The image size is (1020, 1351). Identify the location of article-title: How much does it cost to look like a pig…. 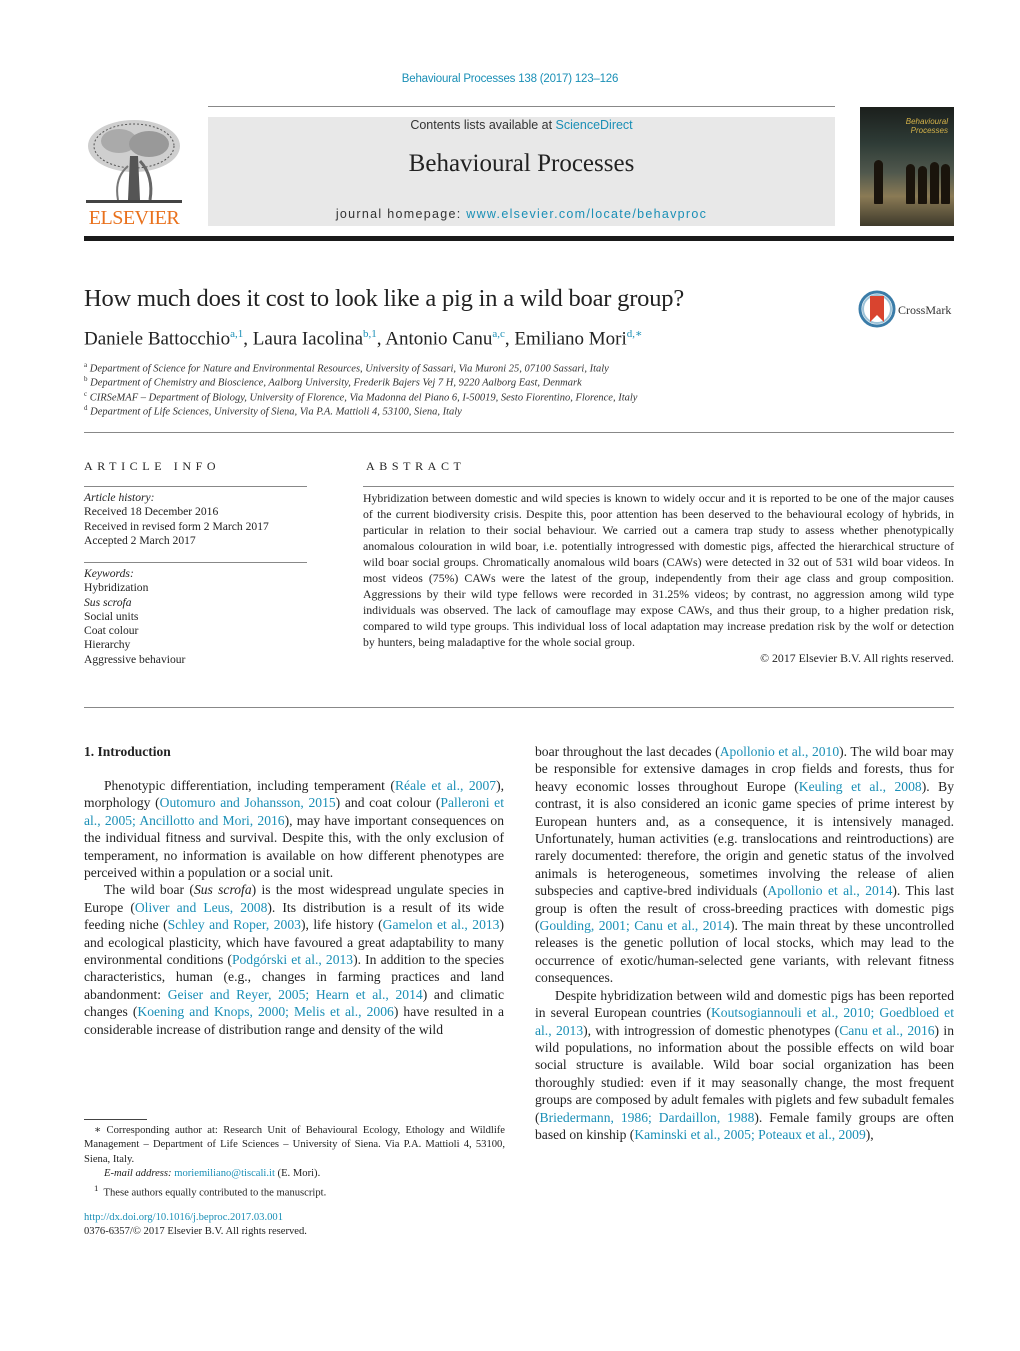
(384, 298).